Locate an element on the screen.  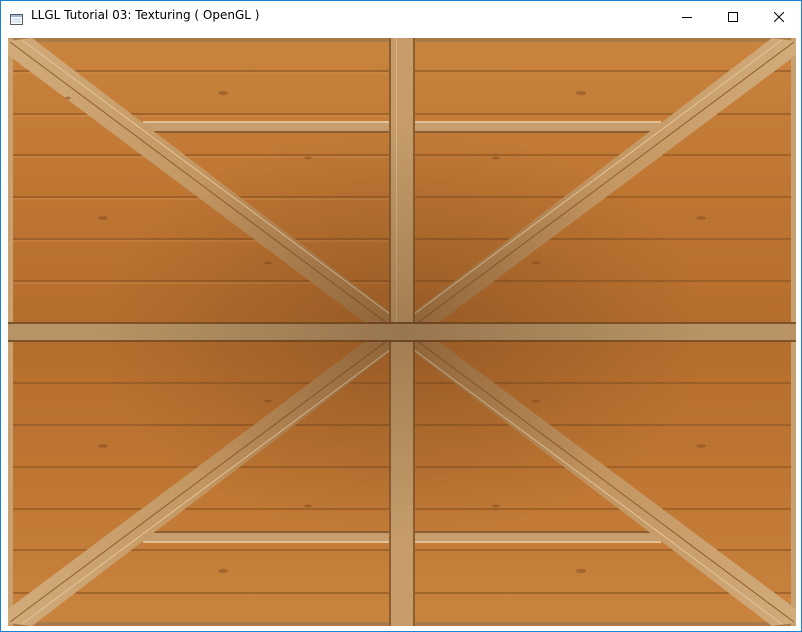
title-bar: LLGL Tutorial 03: Texturing ( OpenGL ) is located at coordinates (401, 16).